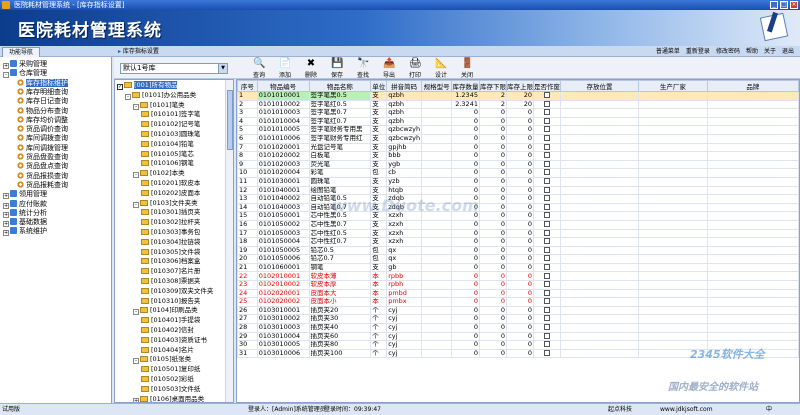 The width and height of the screenshot is (800, 415). I want to click on column-header: 物品名称, so click(340, 86).